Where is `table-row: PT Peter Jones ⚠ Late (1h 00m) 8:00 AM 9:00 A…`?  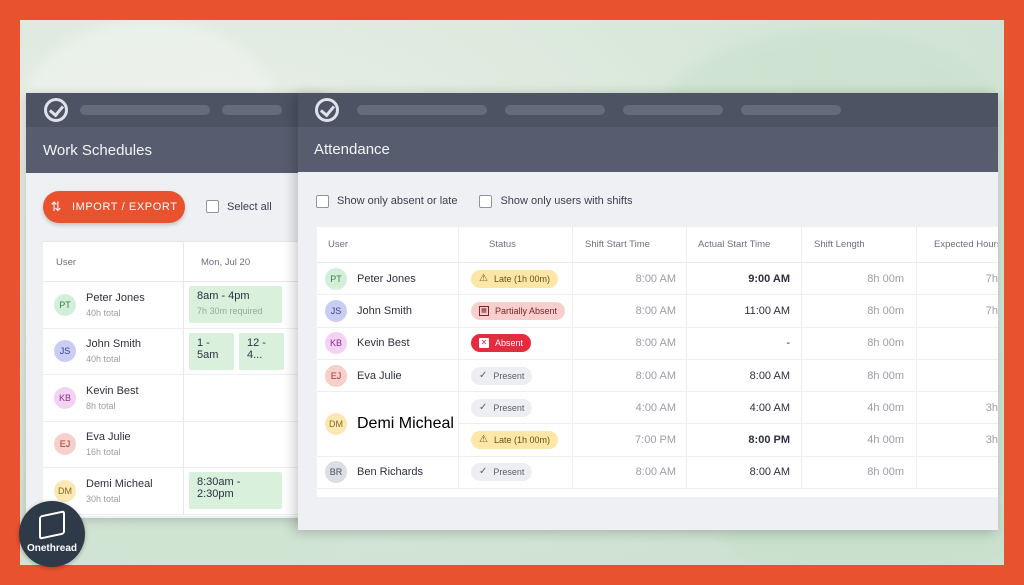 table-row: PT Peter Jones ⚠ Late (1h 00m) 8:00 AM 9:00 A… is located at coordinates (657, 279).